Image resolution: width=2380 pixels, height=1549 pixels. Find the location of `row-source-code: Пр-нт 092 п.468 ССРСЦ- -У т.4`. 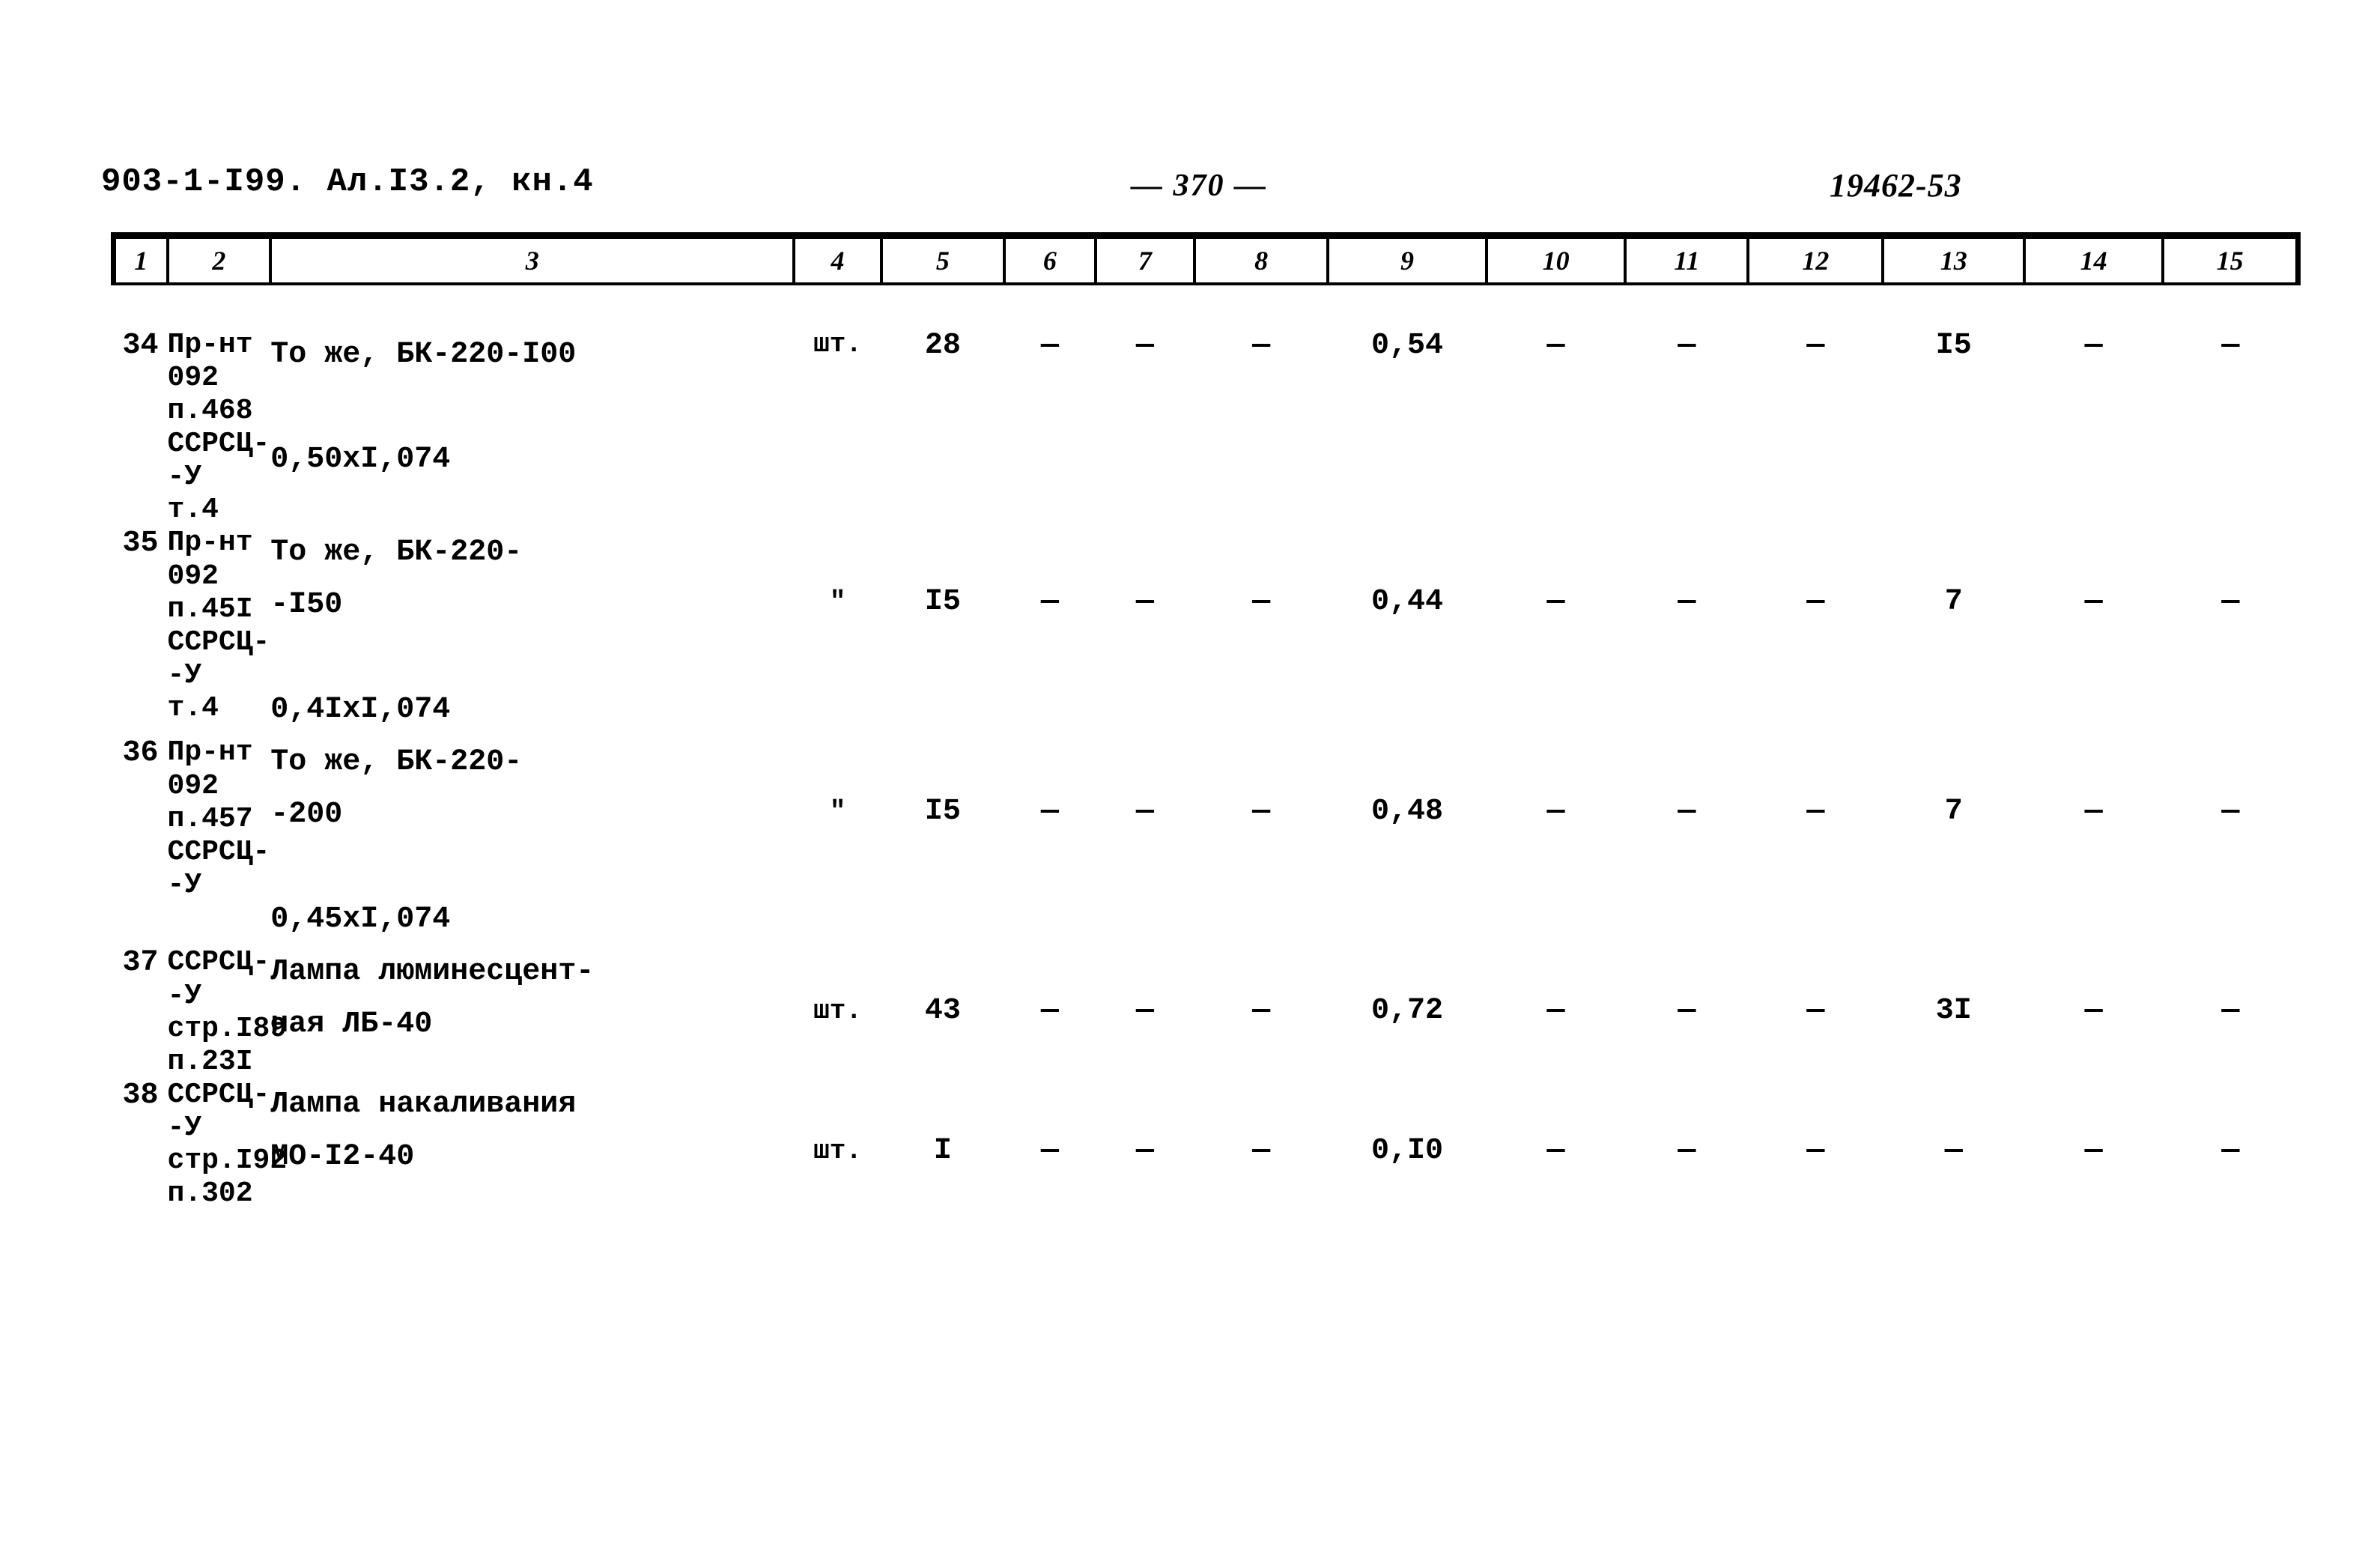

row-source-code: Пр-нт 092 п.468 ССРСЦ- -У т.4 is located at coordinates (218, 428).